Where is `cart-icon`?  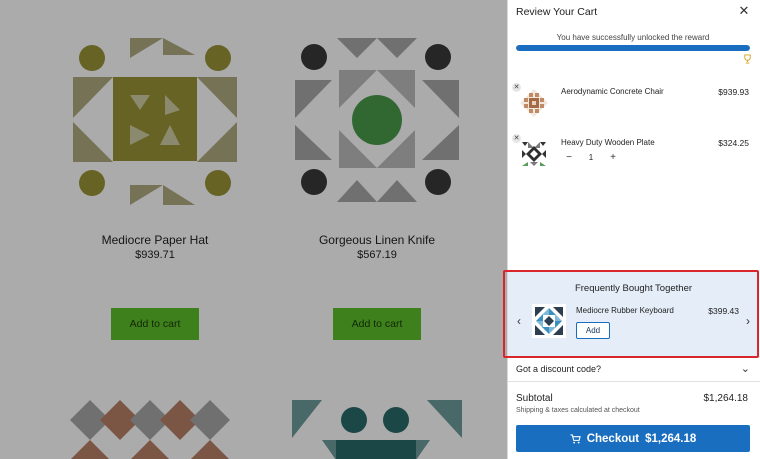
cart-icon is located at coordinates (575, 438).